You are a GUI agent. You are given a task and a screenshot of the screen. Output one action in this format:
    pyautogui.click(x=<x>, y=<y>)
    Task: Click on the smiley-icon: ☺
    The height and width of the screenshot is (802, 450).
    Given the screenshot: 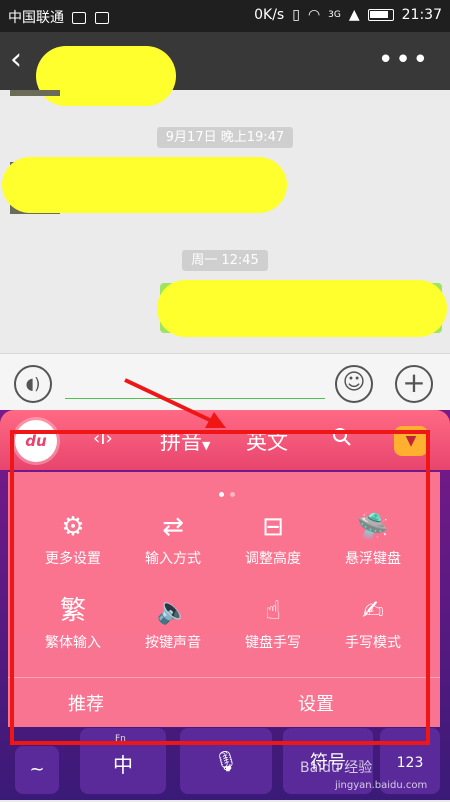 What is the action you would take?
    pyautogui.click(x=354, y=382)
    